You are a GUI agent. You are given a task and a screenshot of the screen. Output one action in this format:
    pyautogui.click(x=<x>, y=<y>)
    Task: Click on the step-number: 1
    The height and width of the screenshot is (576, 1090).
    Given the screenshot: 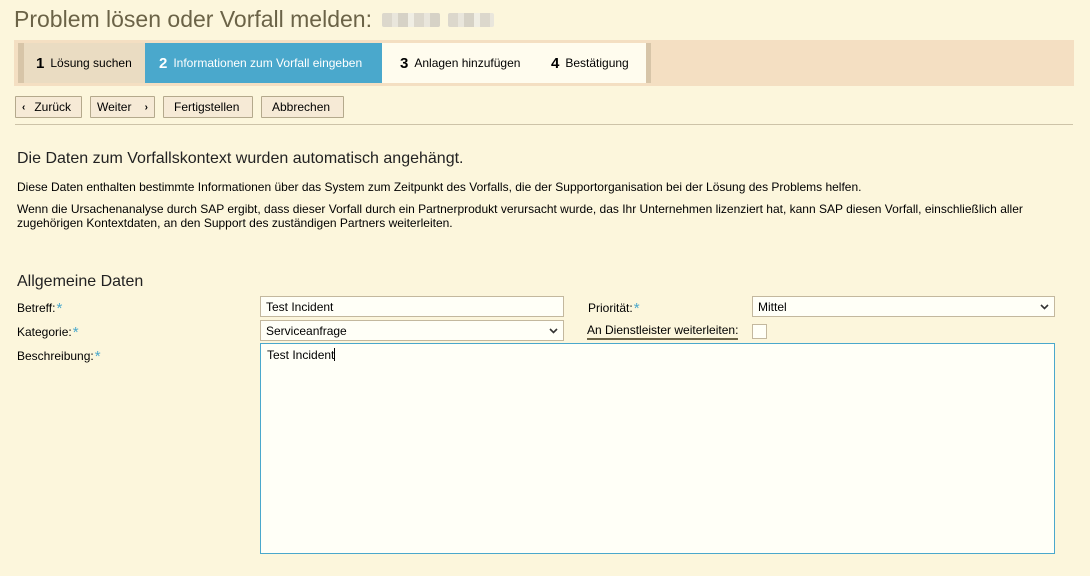 What is the action you would take?
    pyautogui.click(x=40, y=63)
    